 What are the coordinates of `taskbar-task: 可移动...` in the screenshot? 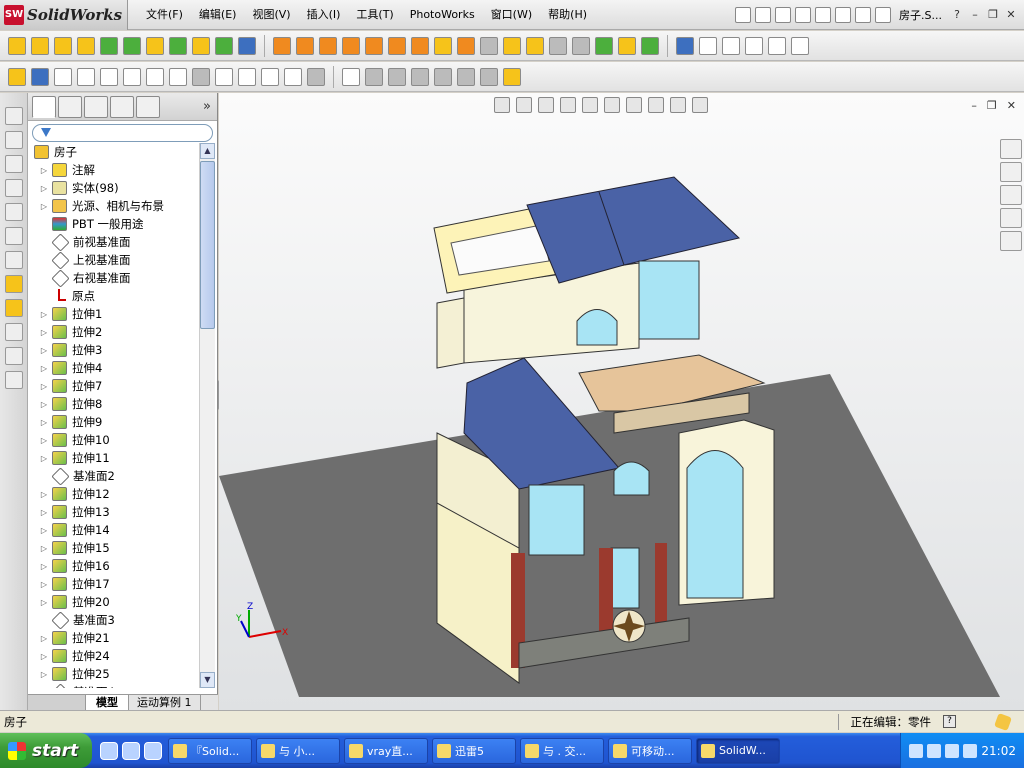 It's located at (650, 750).